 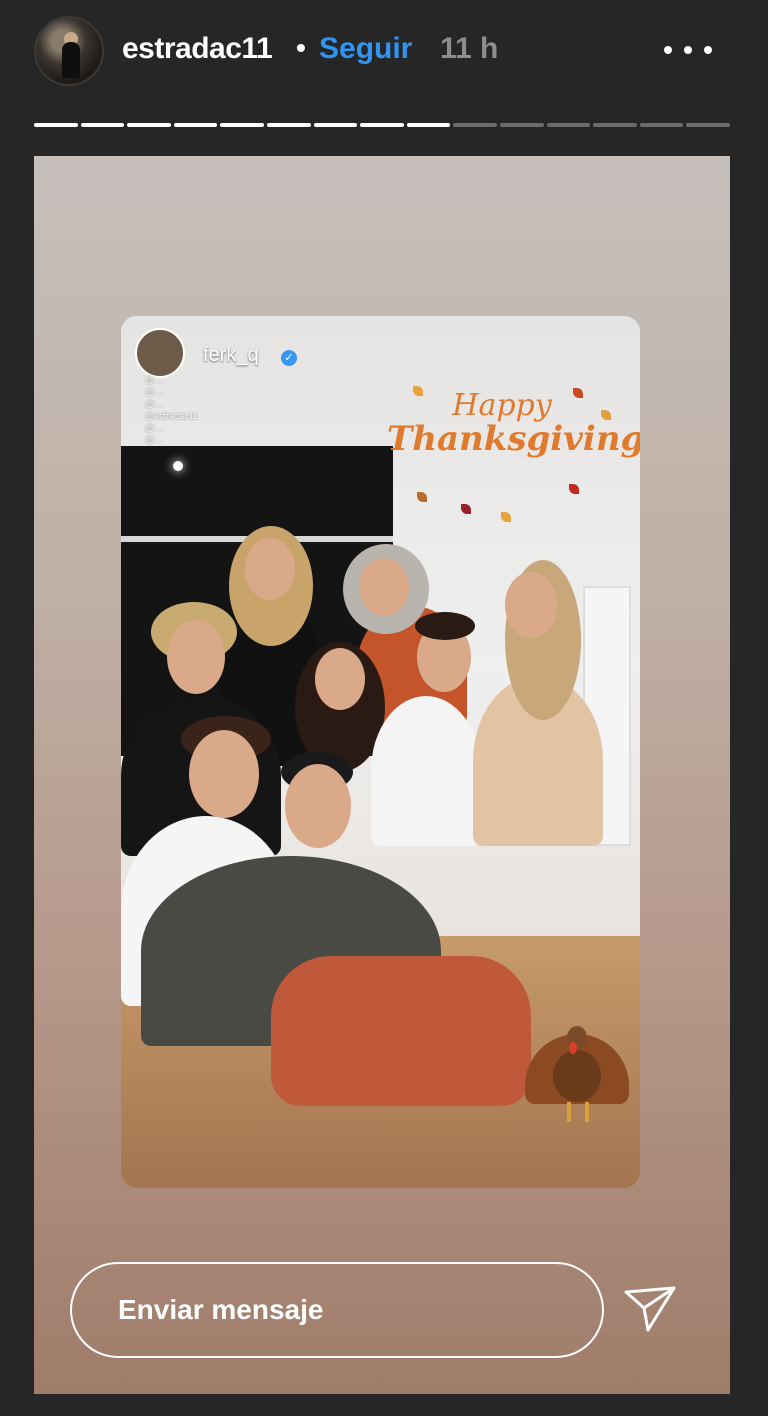 I want to click on follow-button: Seguir, so click(x=365, y=49).